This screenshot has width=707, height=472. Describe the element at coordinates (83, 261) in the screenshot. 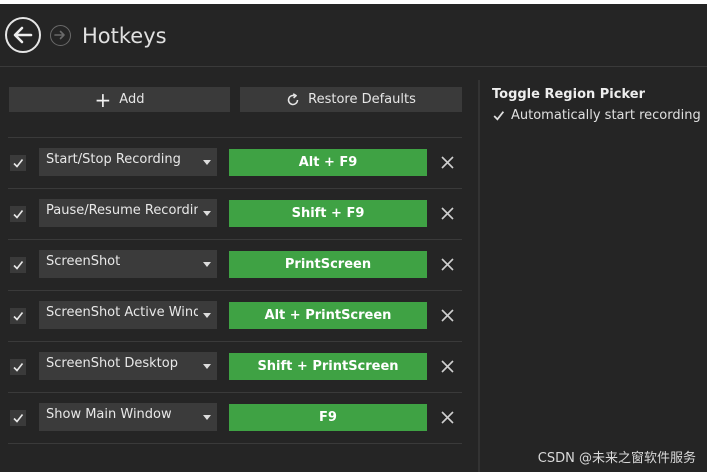

I see `action-label: ScreenShot` at that location.